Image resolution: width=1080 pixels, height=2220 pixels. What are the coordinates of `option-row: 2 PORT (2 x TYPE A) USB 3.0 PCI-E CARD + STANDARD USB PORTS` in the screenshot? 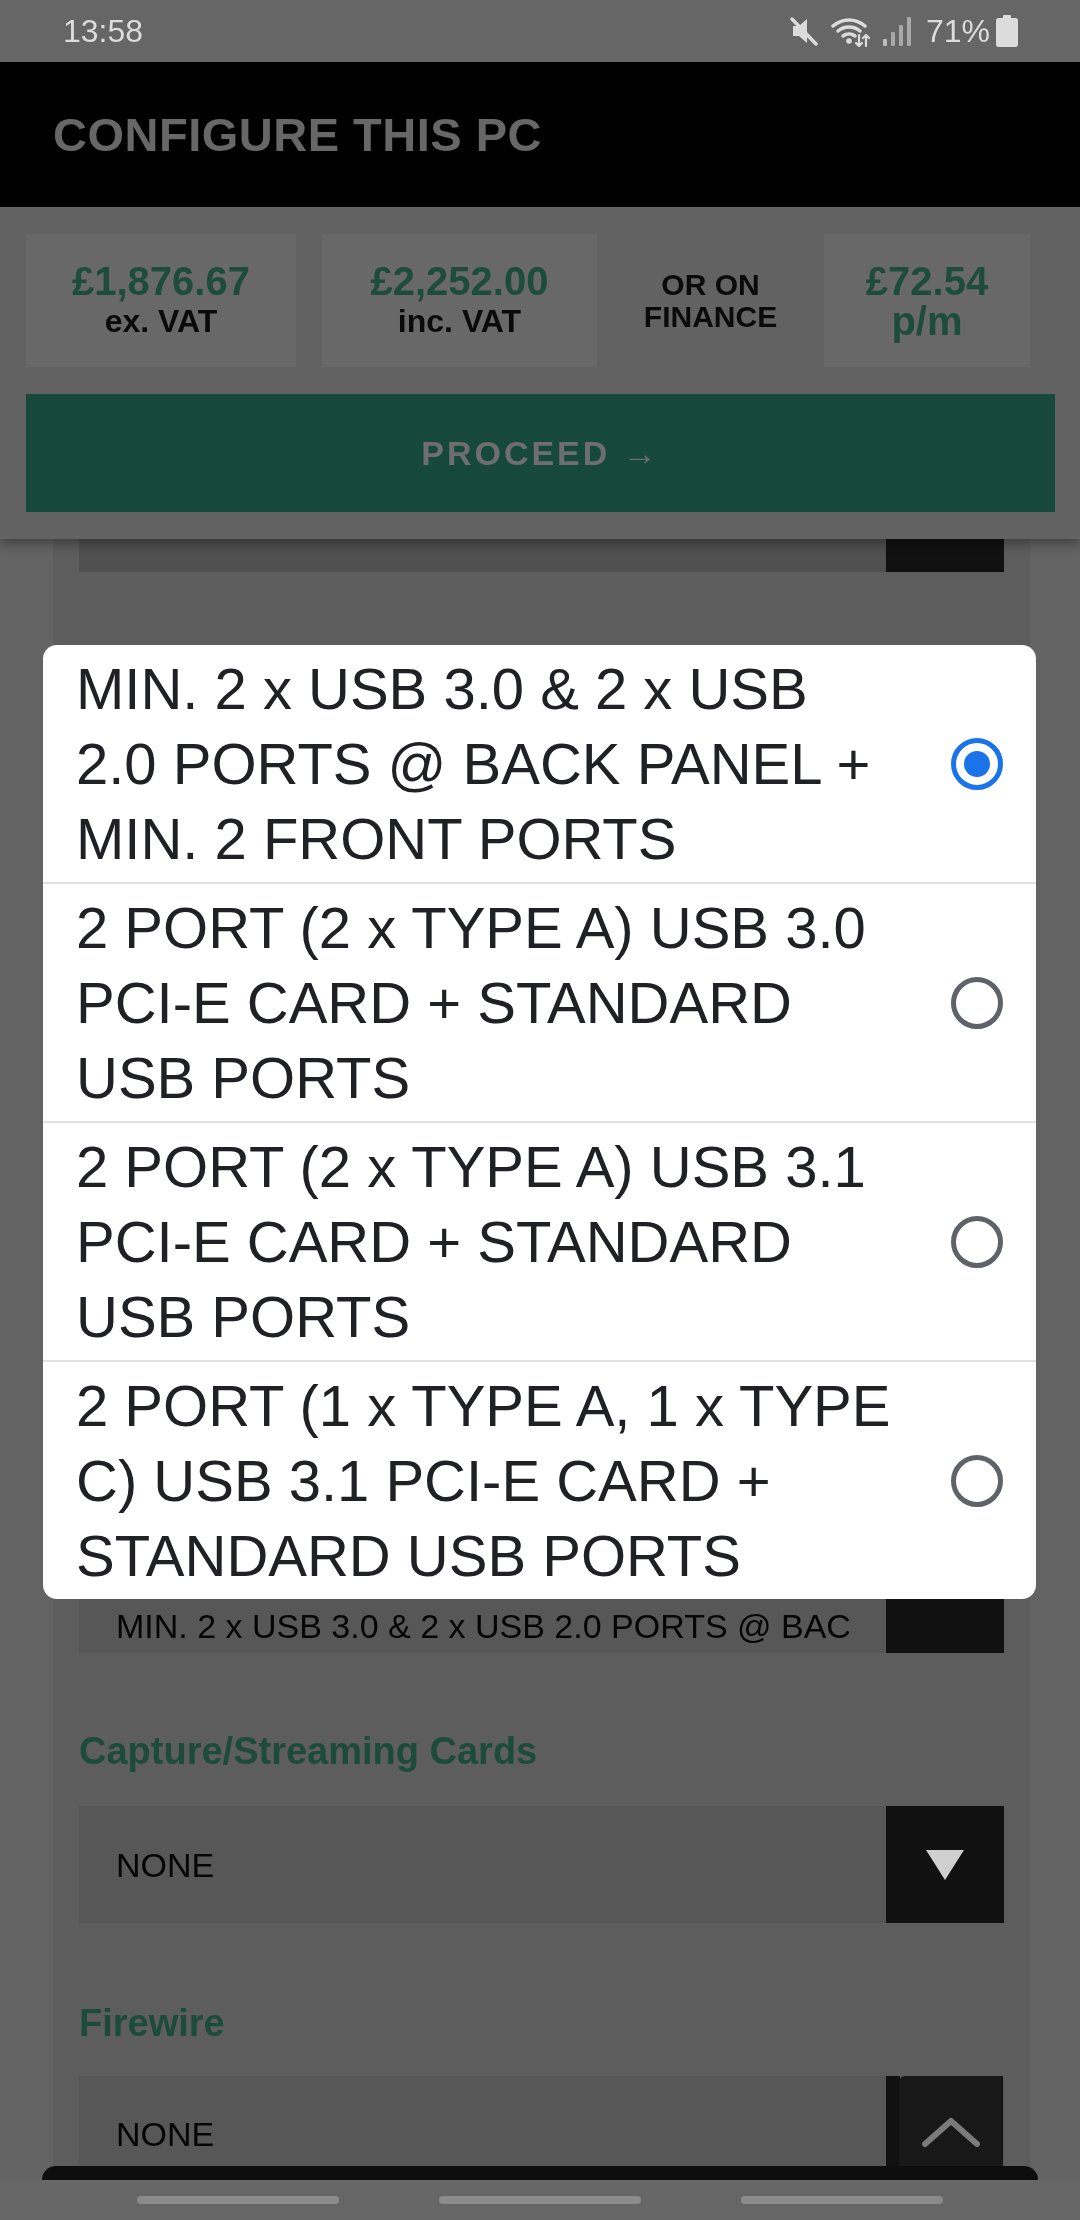 It's located at (539, 1001).